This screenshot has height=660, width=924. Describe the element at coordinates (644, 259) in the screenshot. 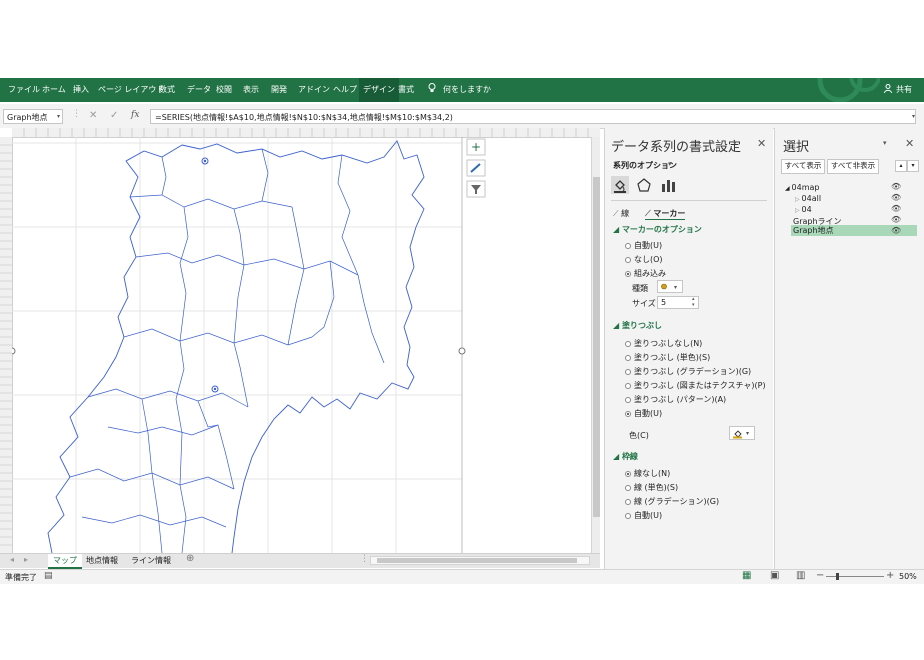

I see `marker-option-none: なし(O)` at that location.